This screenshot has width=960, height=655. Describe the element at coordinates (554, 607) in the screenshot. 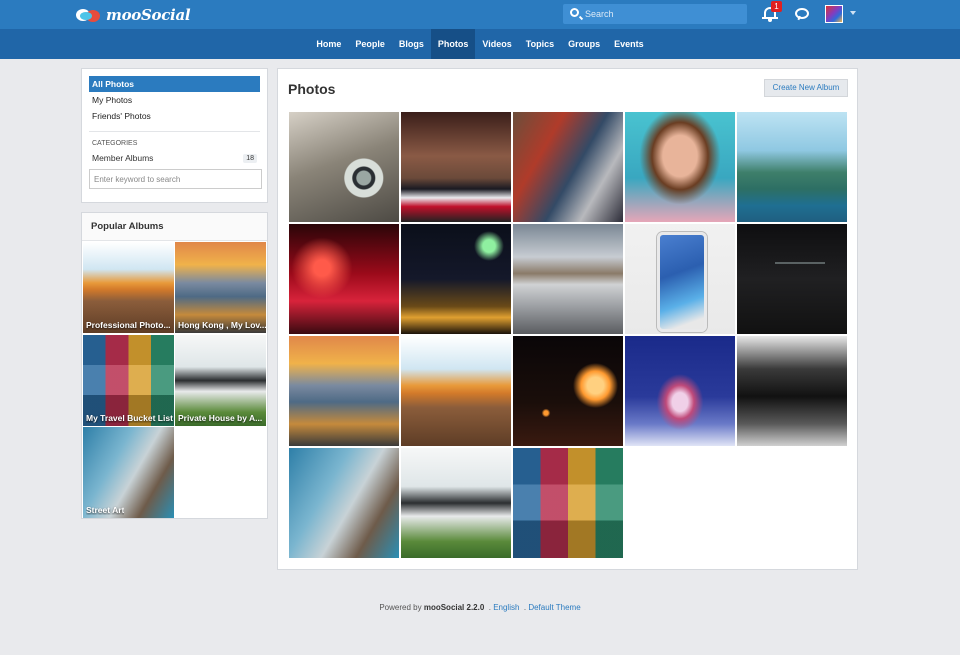

I see `theme-link: Default Theme` at that location.